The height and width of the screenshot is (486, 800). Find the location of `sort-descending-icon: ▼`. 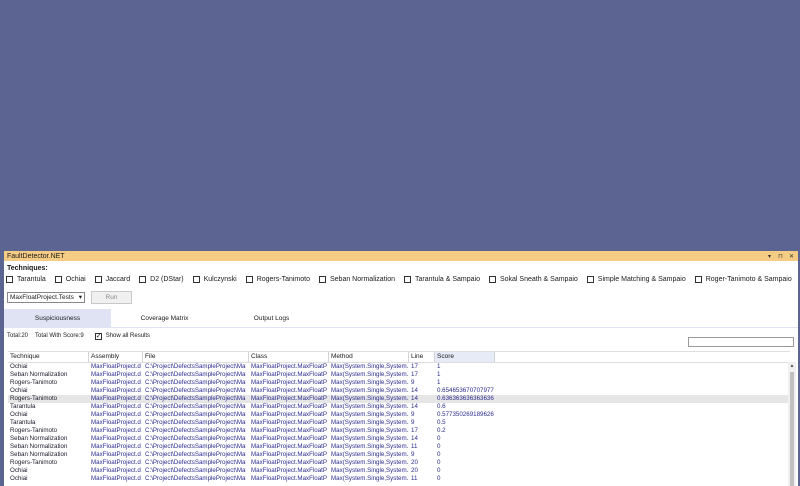

sort-descending-icon: ▼ is located at coordinates (465, 354).